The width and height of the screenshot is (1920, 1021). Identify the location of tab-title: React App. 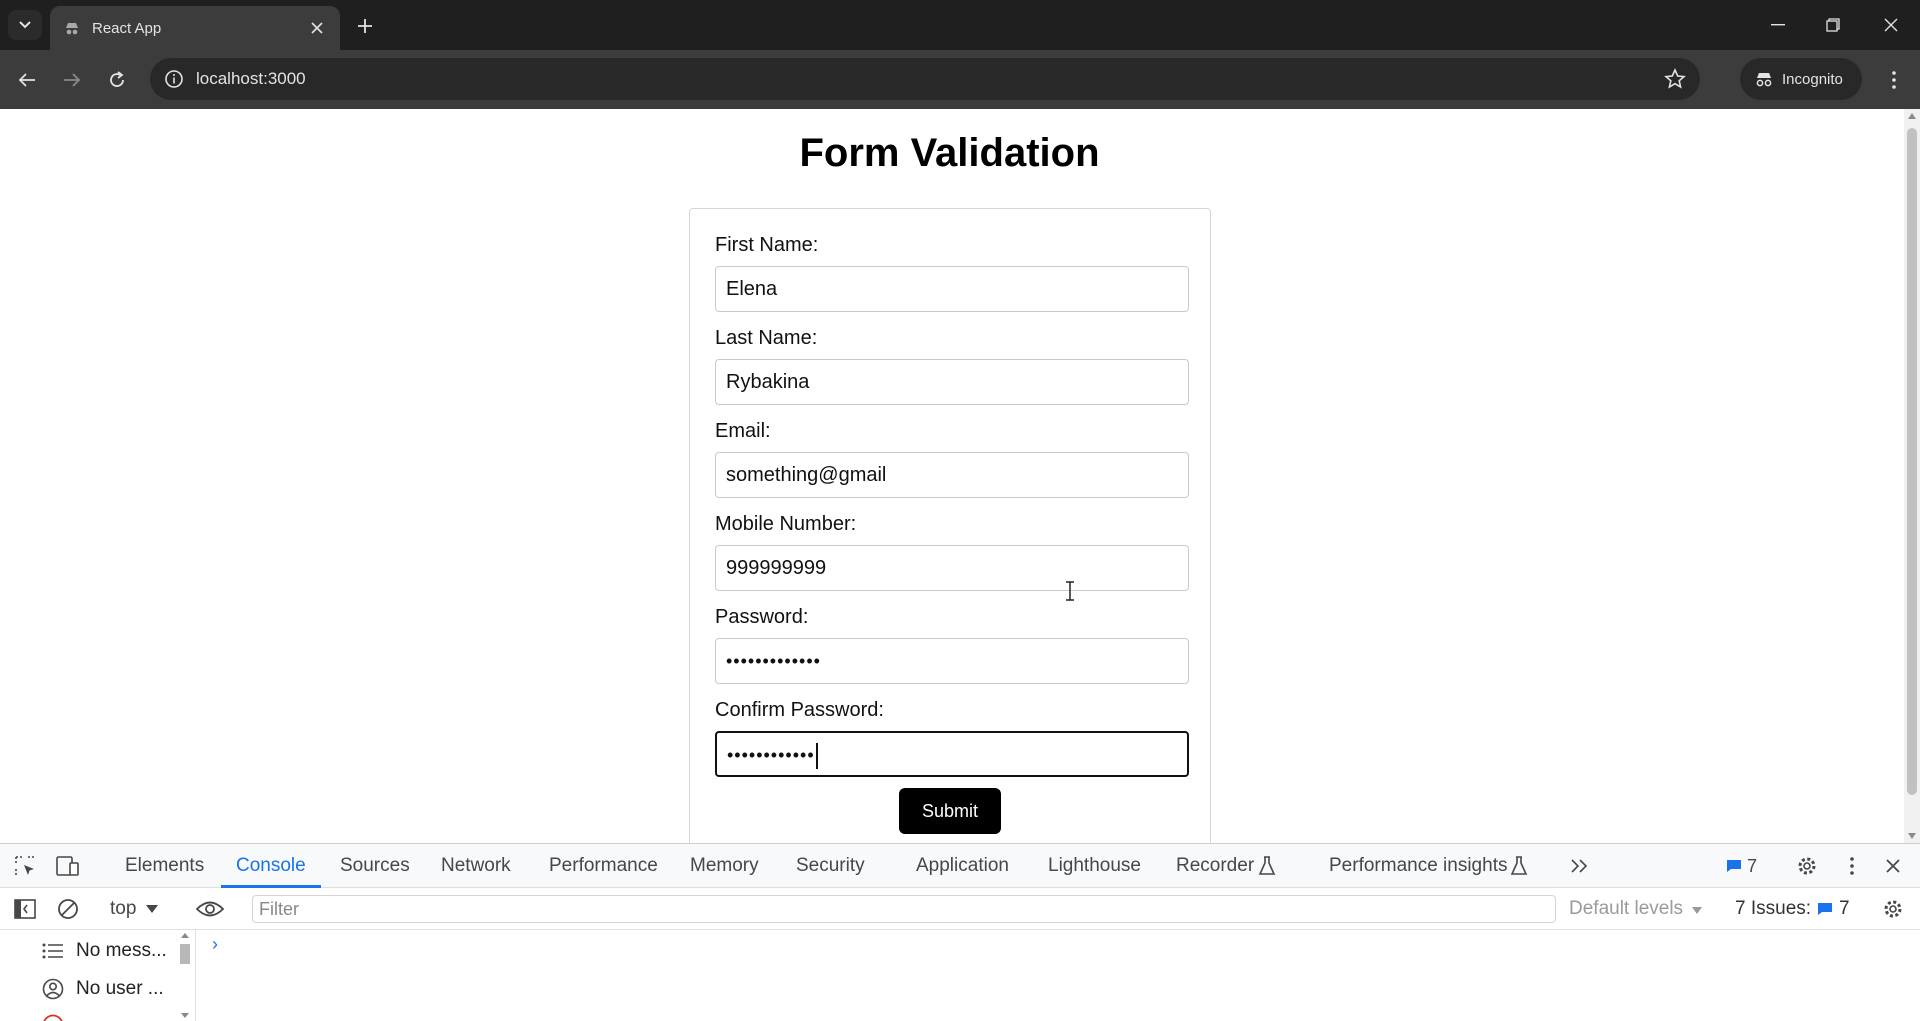
(199, 28).